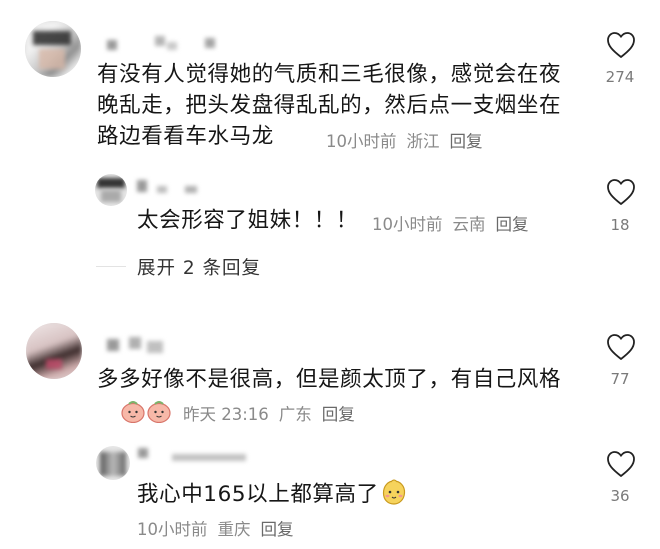  What do you see at coordinates (274, 413) in the screenshot?
I see `comment-meta: 昨天 23:16 广东 回复` at bounding box center [274, 413].